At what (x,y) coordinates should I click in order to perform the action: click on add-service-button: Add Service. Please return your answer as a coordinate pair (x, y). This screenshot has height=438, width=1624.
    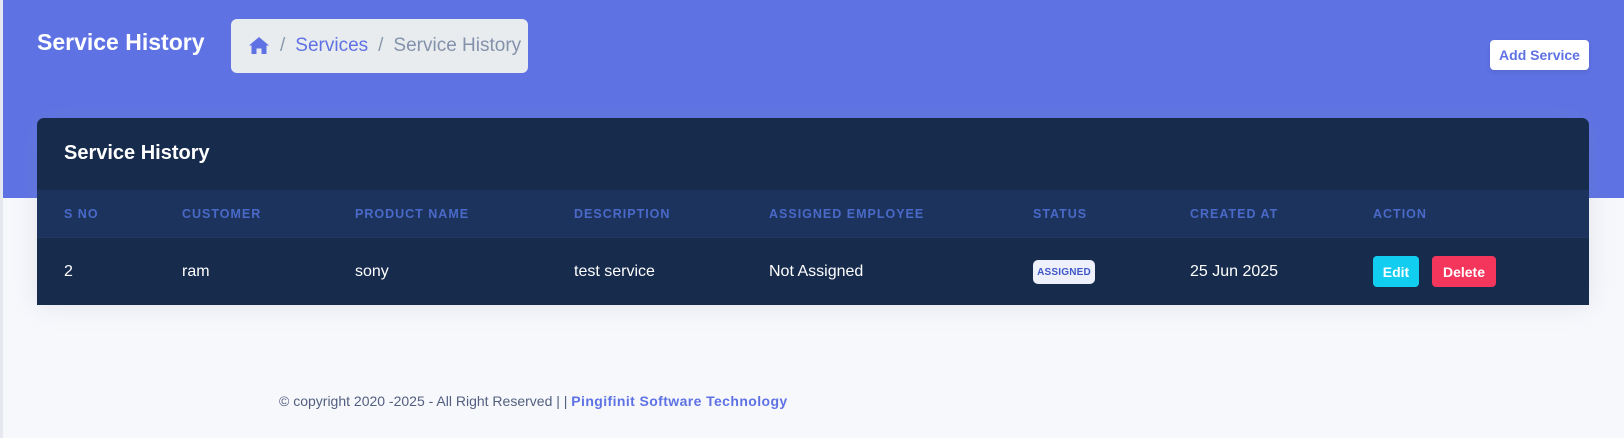
    Looking at the image, I should click on (1539, 55).